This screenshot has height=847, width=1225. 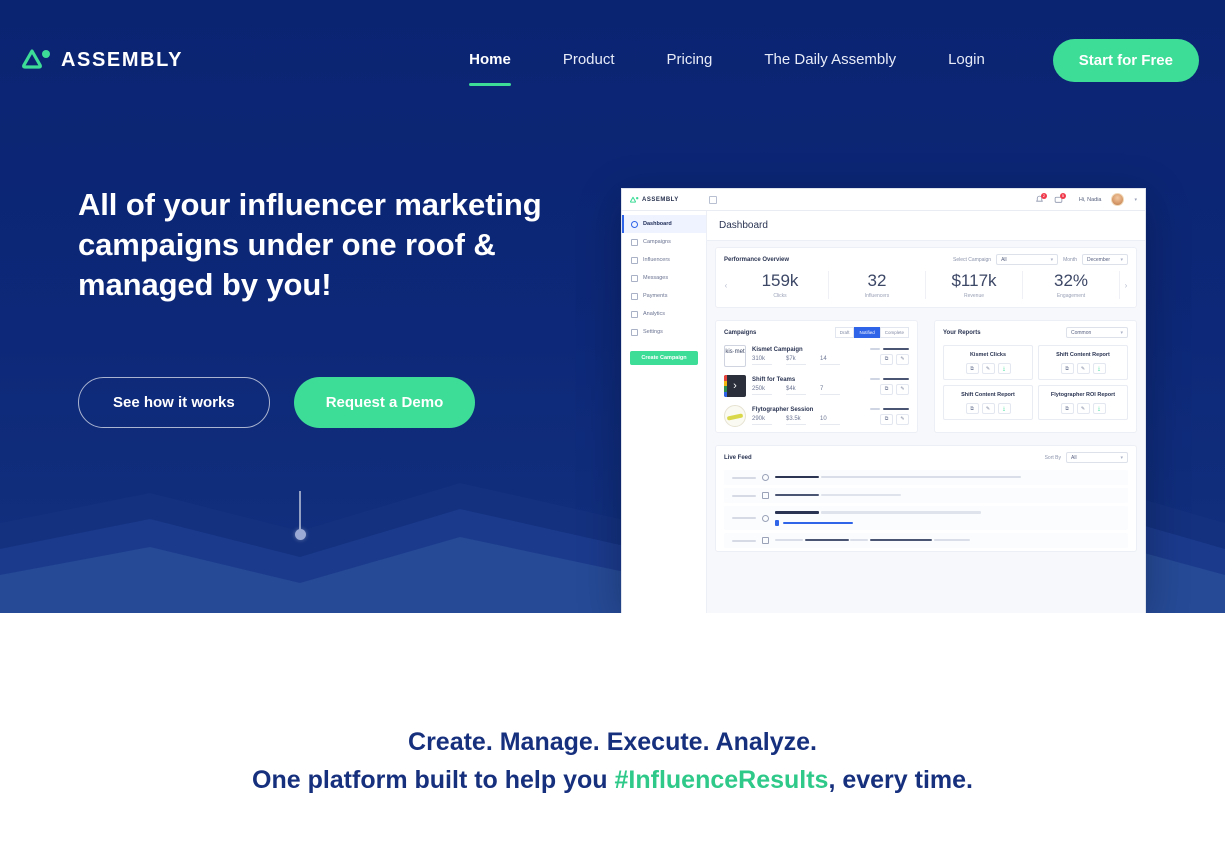 What do you see at coordinates (1052, 457) in the screenshot?
I see `sort-by-label: Sort By` at bounding box center [1052, 457].